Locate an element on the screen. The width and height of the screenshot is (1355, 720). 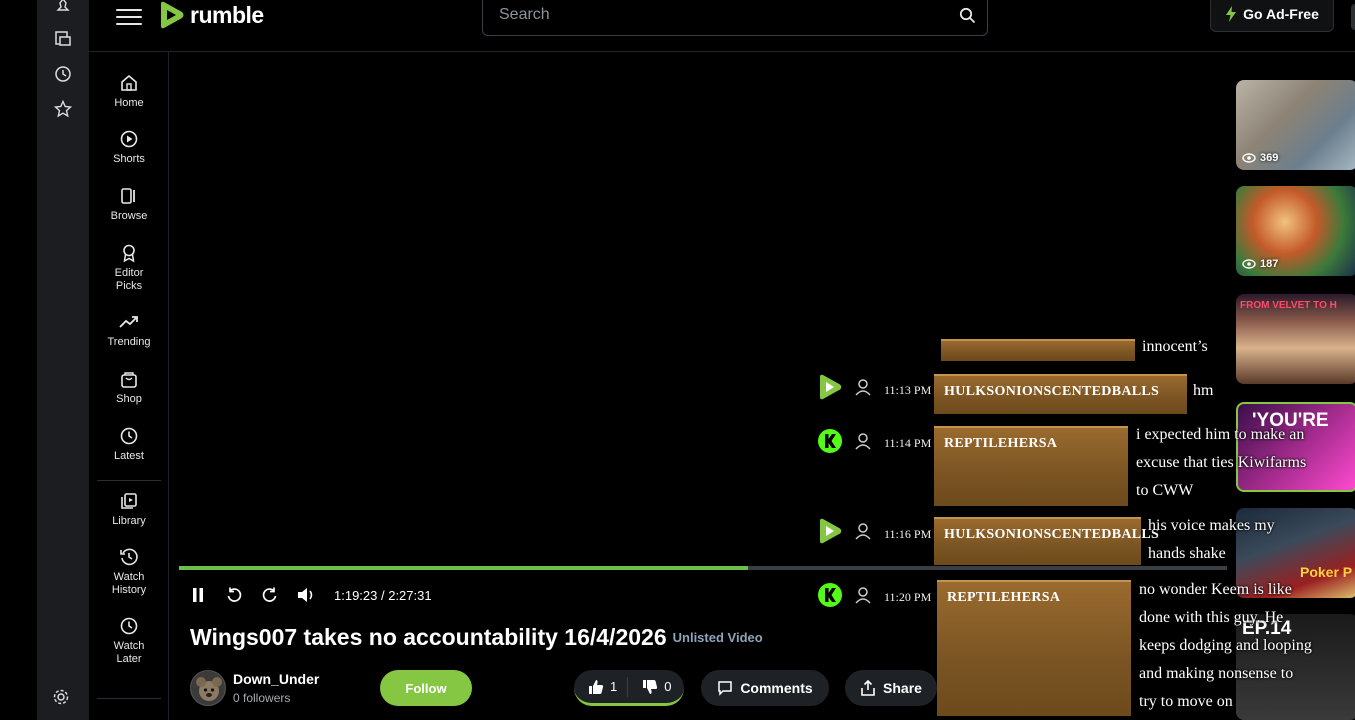
top-bar: rumble Go Ad-Free is located at coordinates (722, 26).